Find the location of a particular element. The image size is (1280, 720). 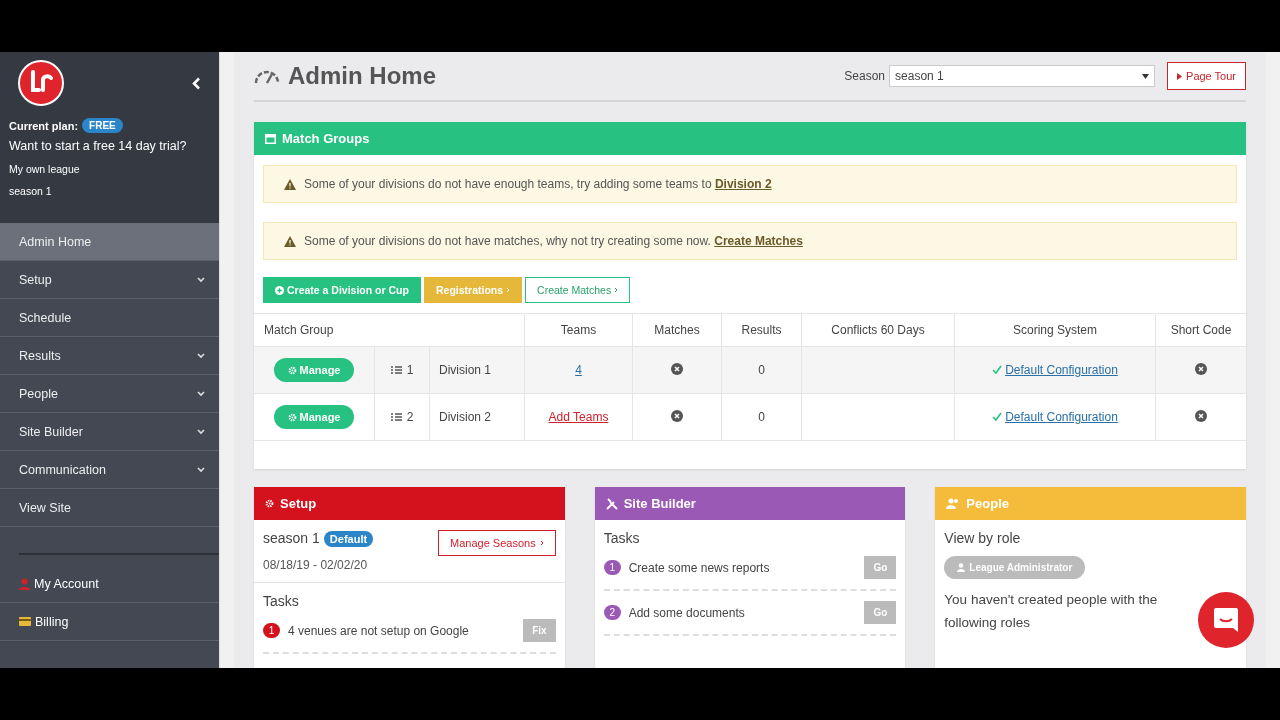

order-number: 1 is located at coordinates (410, 370).